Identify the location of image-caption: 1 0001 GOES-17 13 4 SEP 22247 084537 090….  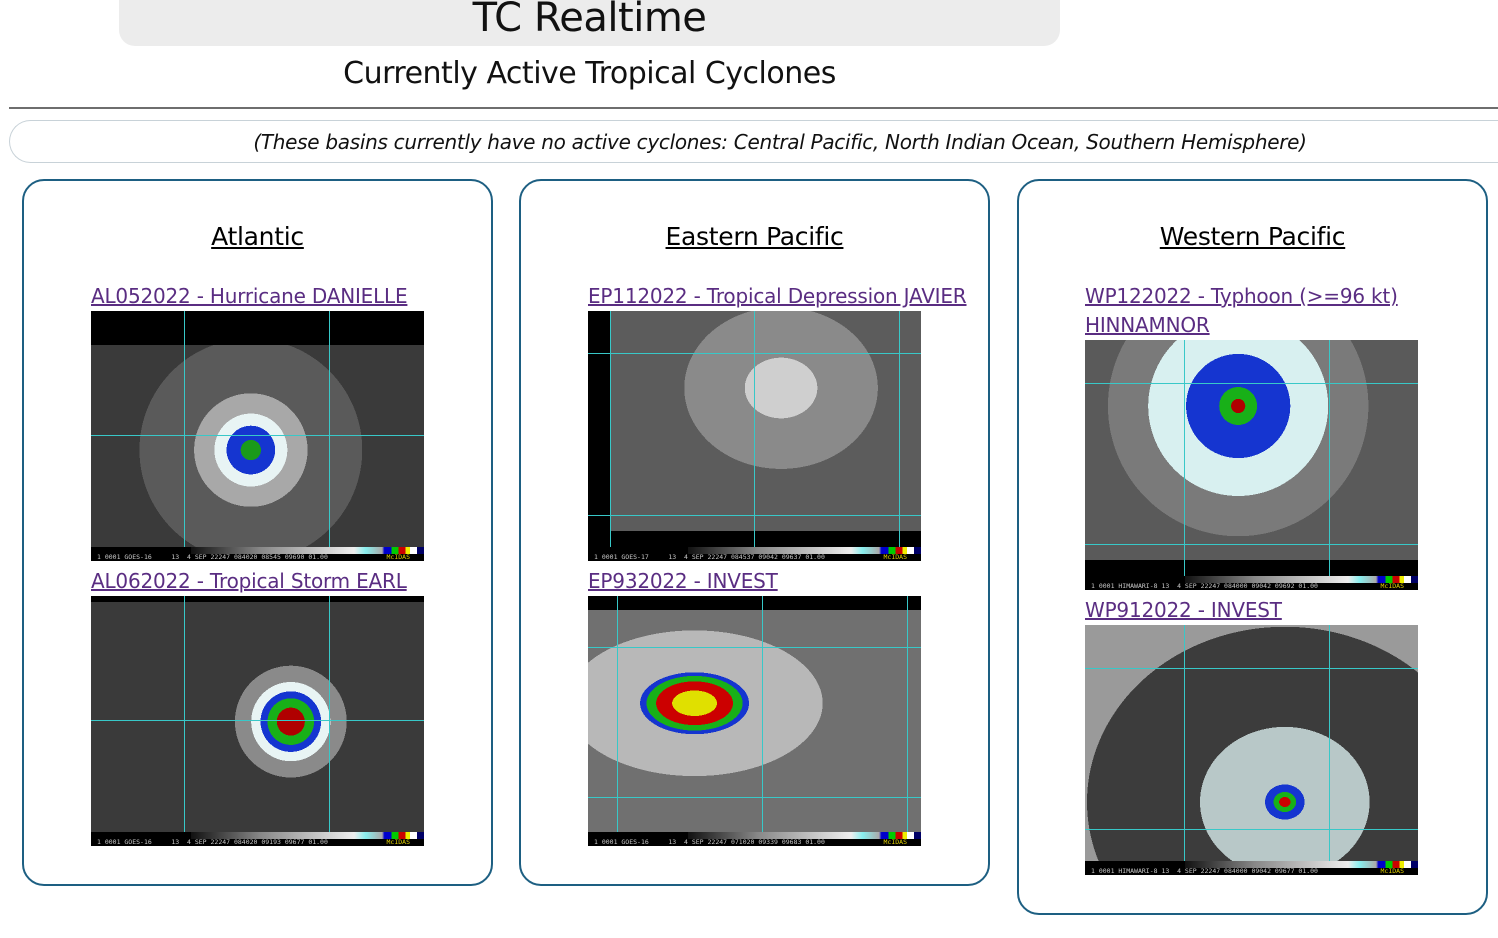
(709, 557).